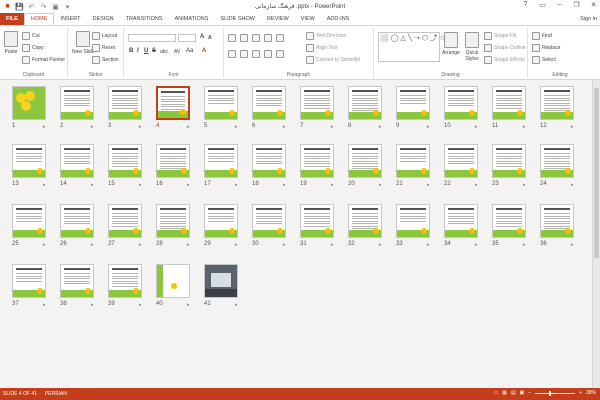 The image size is (600, 400). I want to click on reset-button: Reset, so click(103, 48).